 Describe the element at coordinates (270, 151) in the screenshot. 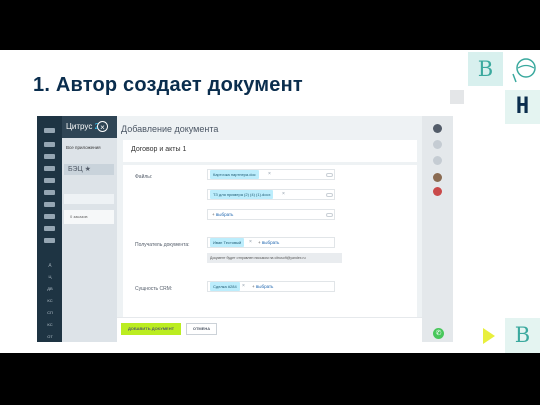

I see `document-name-card: Договор и акты 1` at that location.